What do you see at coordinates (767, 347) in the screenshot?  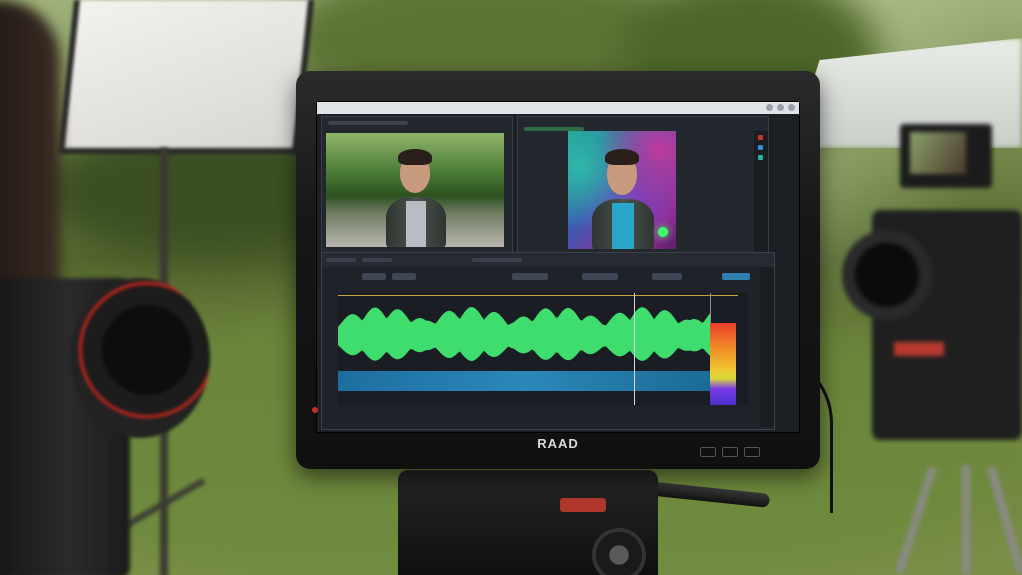 I see `timeline-scroll-column` at bounding box center [767, 347].